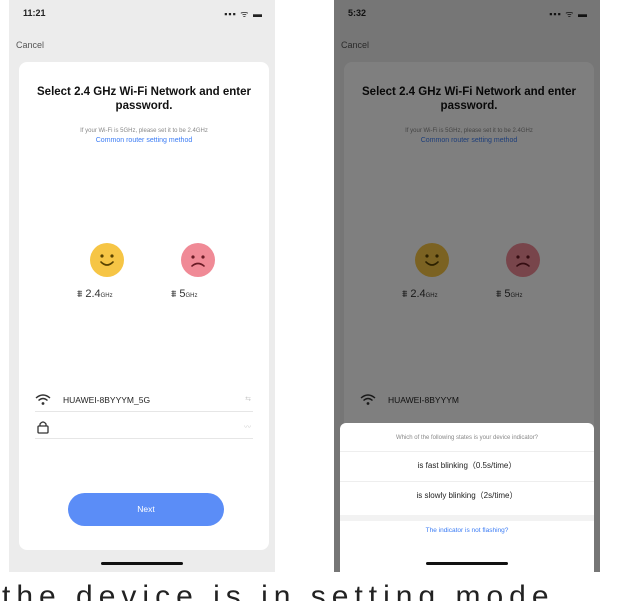 This screenshot has width=643, height=601. I want to click on cropped-caption: the device is in setting mode, so click(321, 591).